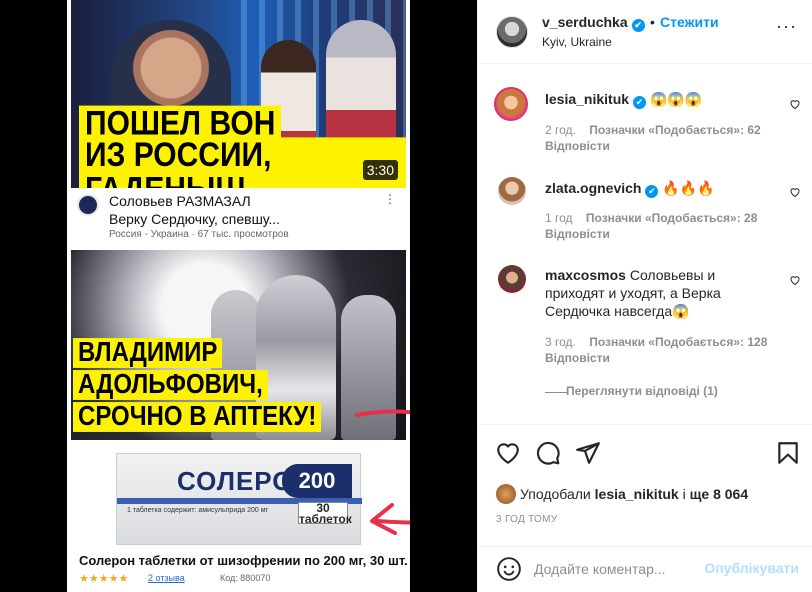 This screenshot has height=592, width=812. What do you see at coordinates (688, 188) in the screenshot?
I see `comment-body: 🔥🔥🔥` at bounding box center [688, 188].